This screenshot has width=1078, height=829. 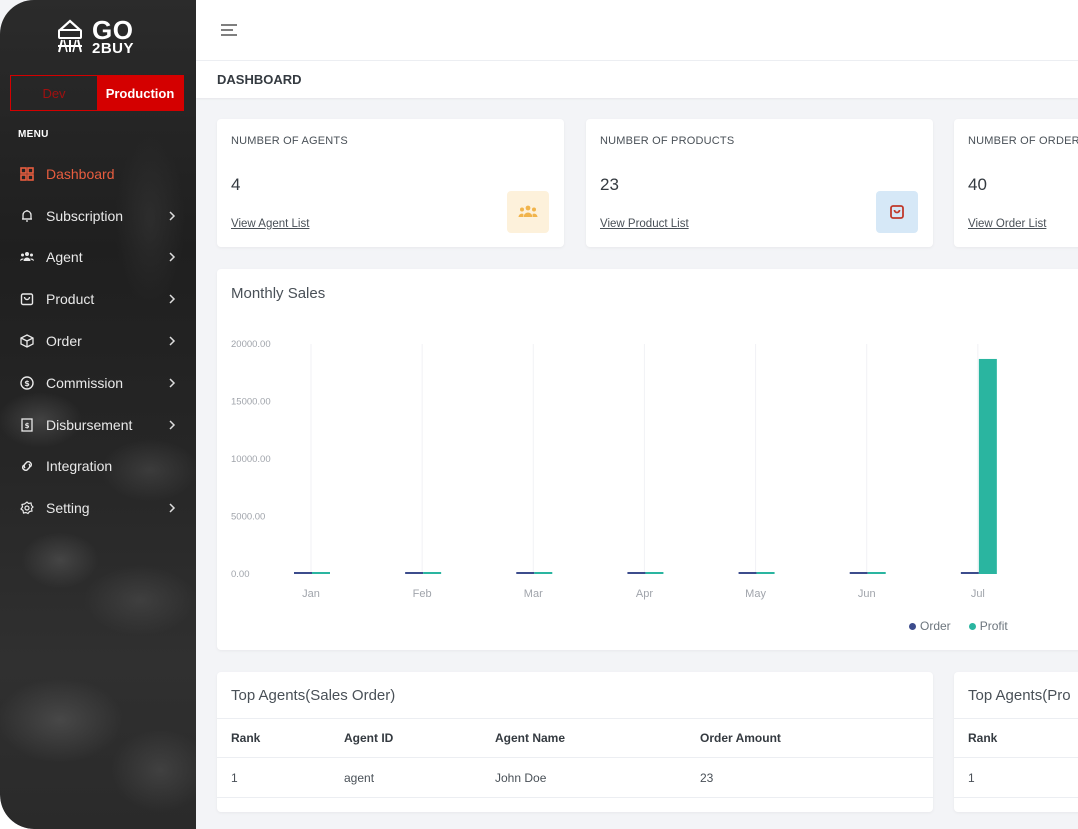 What do you see at coordinates (707, 777) in the screenshot?
I see `cell-order-amount: 23` at bounding box center [707, 777].